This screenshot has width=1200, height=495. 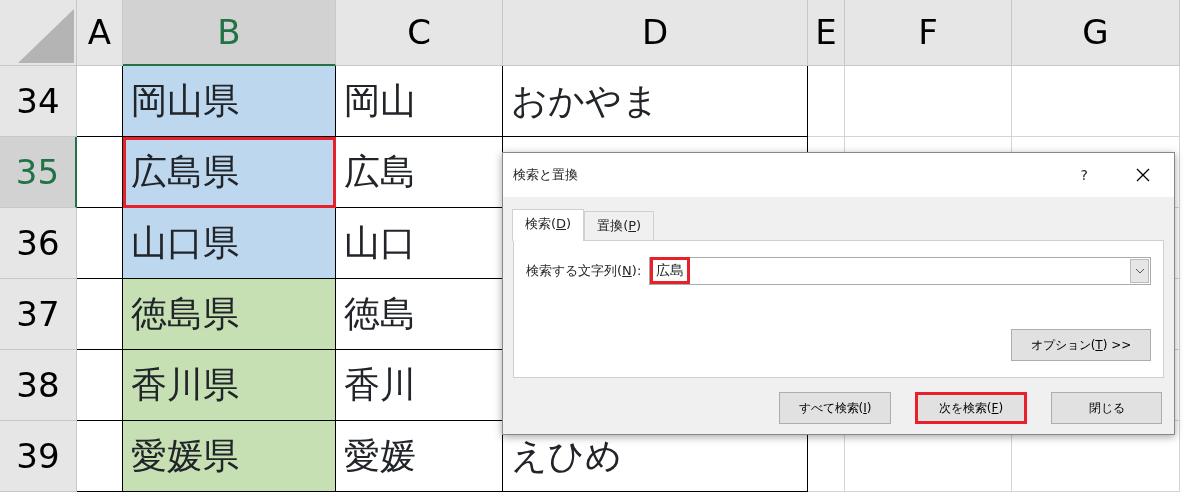 I want to click on table-cell: 広島県, so click(x=229, y=172).